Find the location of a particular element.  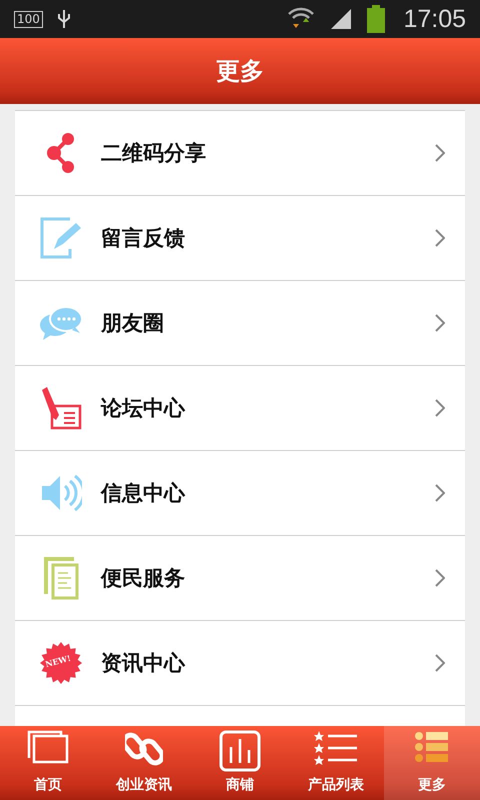

tab: 更多 is located at coordinates (432, 763).